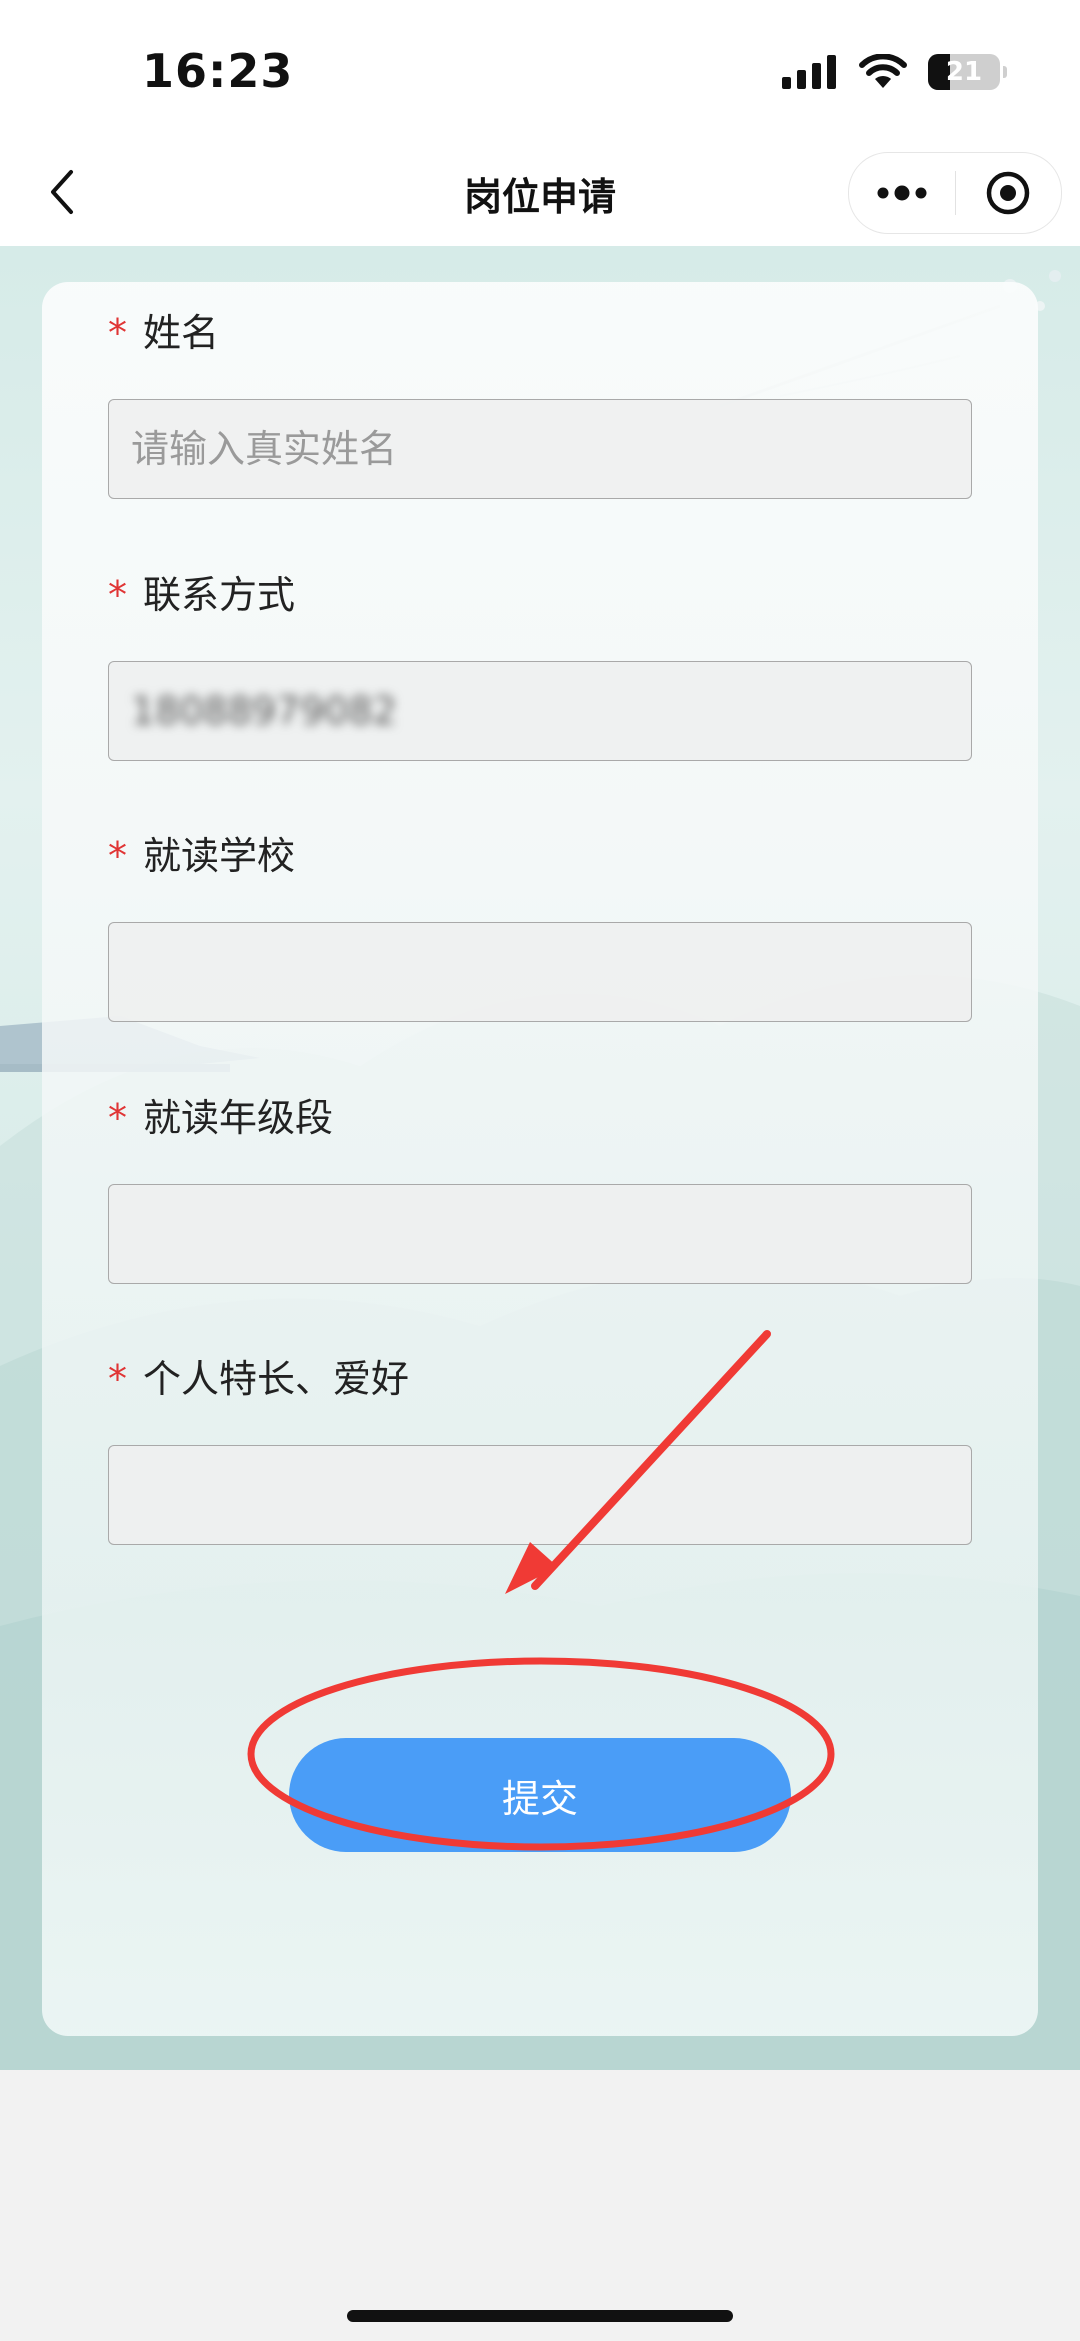  Describe the element at coordinates (540, 711) in the screenshot. I see `contact-input: 18088979082` at that location.